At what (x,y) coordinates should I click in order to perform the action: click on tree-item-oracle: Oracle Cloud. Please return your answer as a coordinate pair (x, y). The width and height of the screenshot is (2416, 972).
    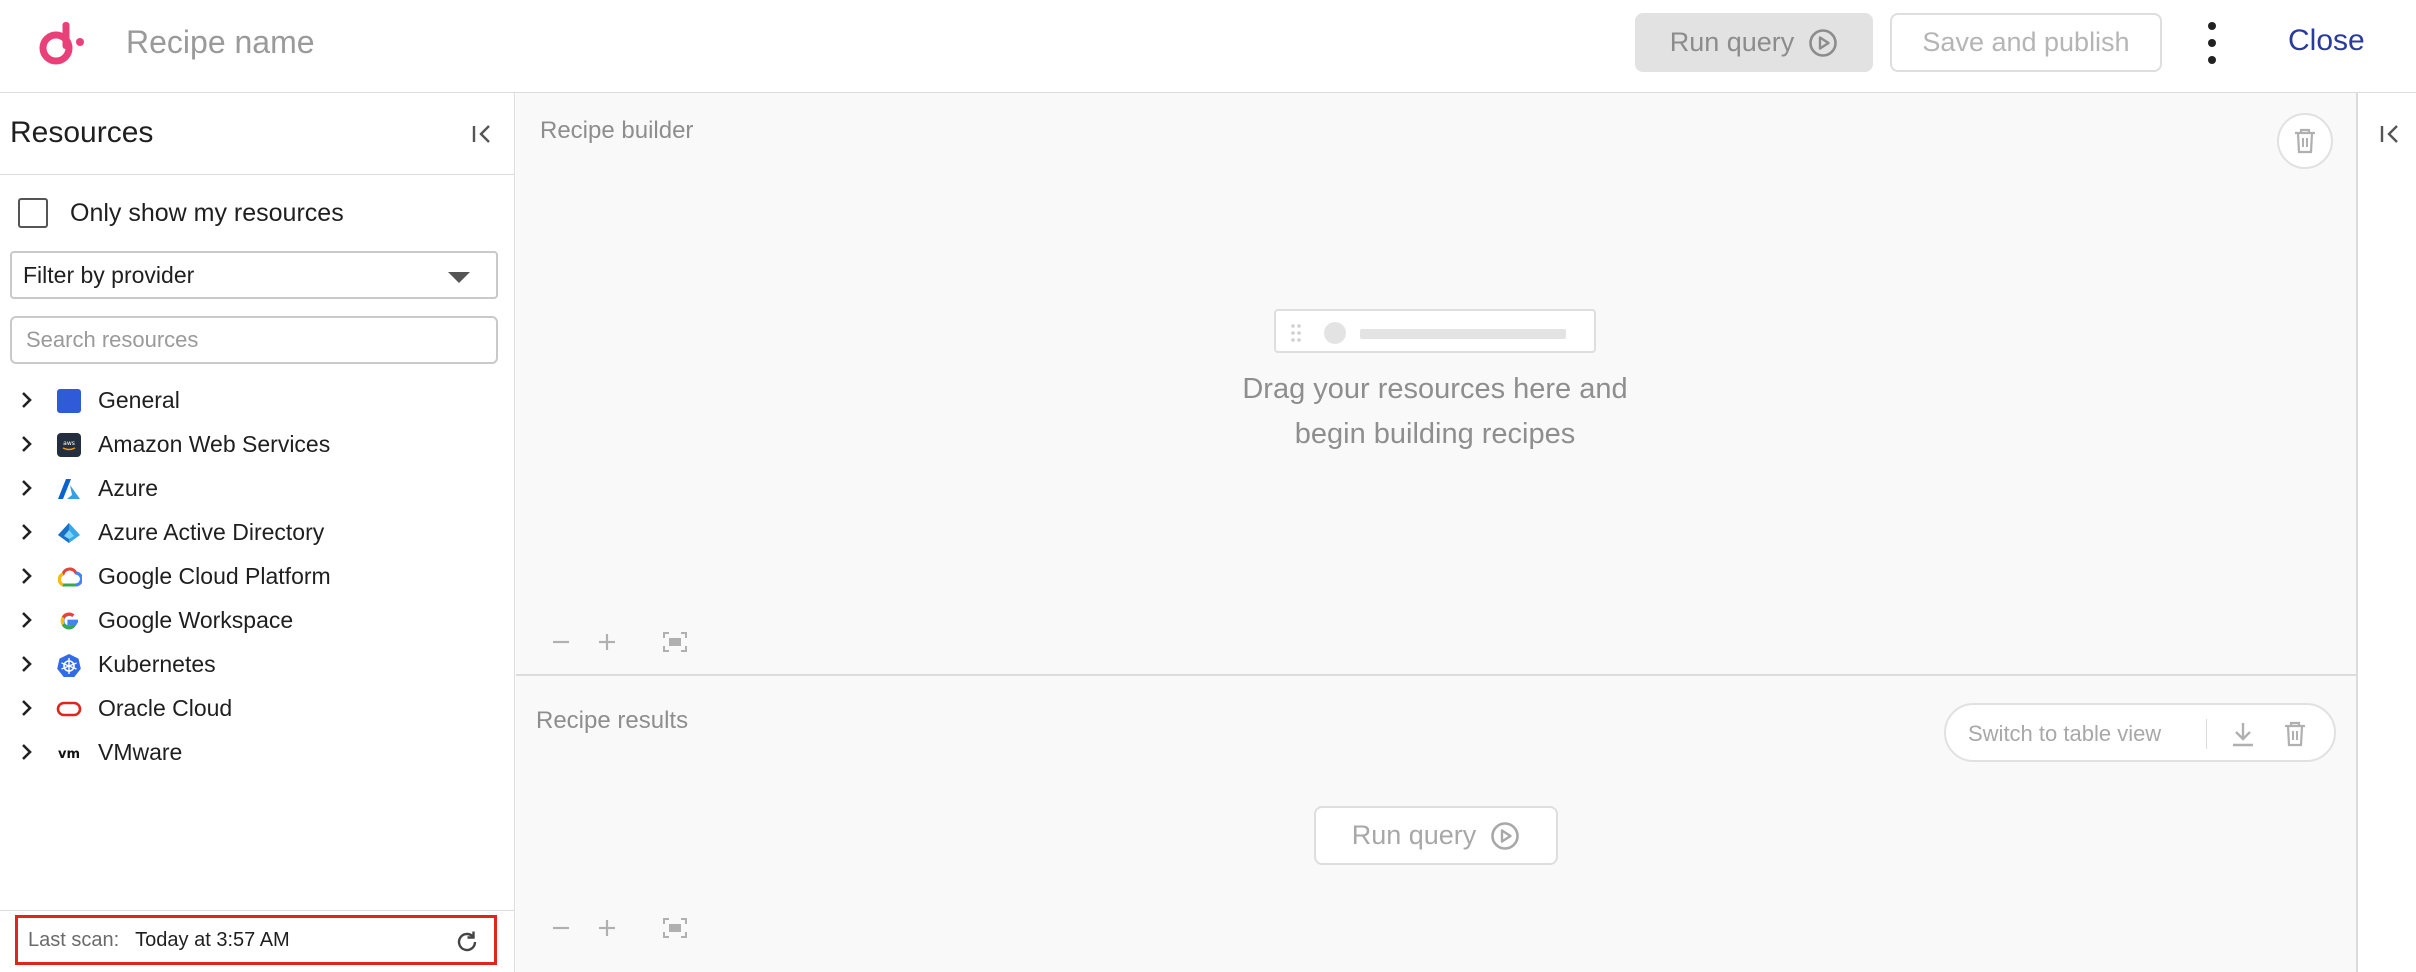
    Looking at the image, I should click on (257, 708).